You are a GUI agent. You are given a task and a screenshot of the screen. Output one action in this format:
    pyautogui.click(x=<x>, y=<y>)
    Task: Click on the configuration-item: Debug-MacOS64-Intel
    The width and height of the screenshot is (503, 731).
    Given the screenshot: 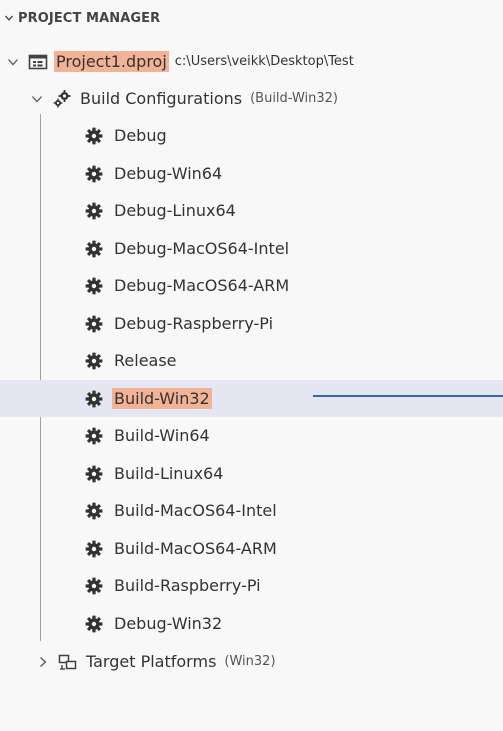 What is the action you would take?
    pyautogui.click(x=251, y=248)
    